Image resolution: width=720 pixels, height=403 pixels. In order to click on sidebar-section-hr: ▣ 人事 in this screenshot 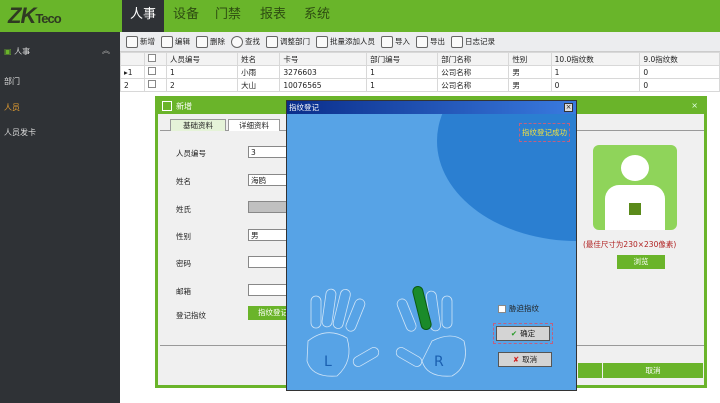, I will do `click(17, 51)`.